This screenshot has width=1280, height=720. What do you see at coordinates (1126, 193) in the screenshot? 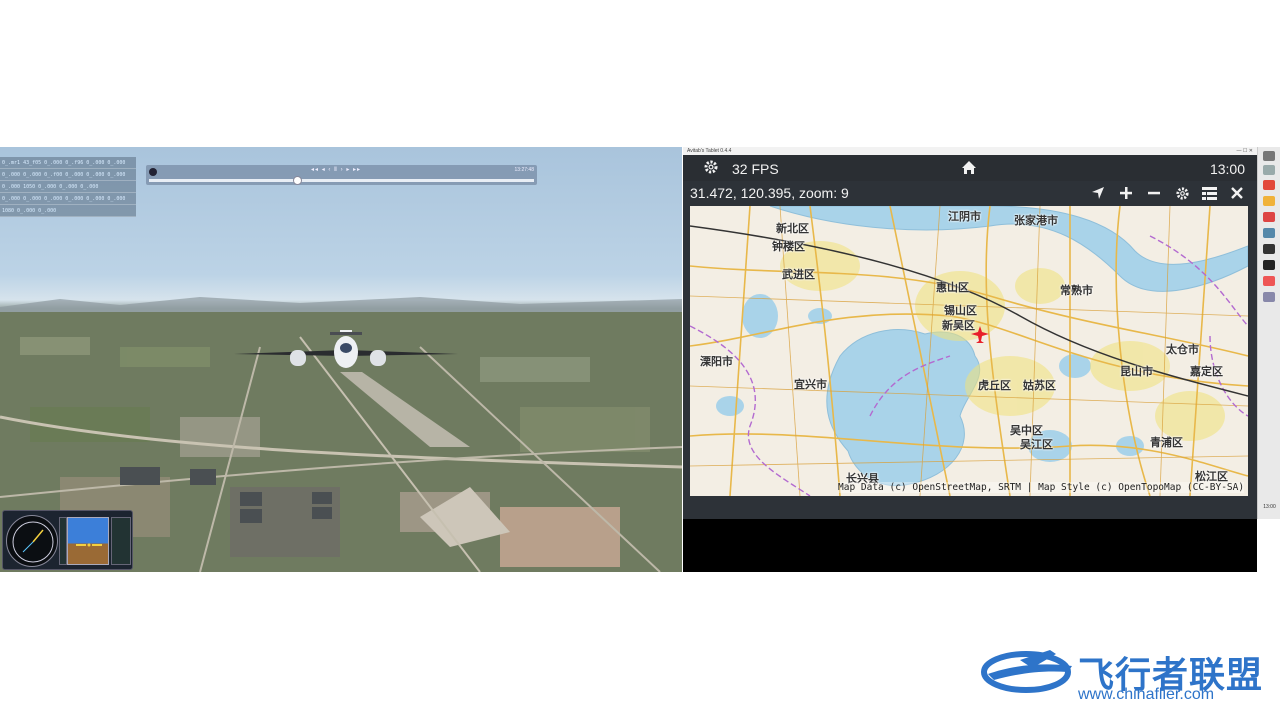
I see `zoom-in-icon` at bounding box center [1126, 193].